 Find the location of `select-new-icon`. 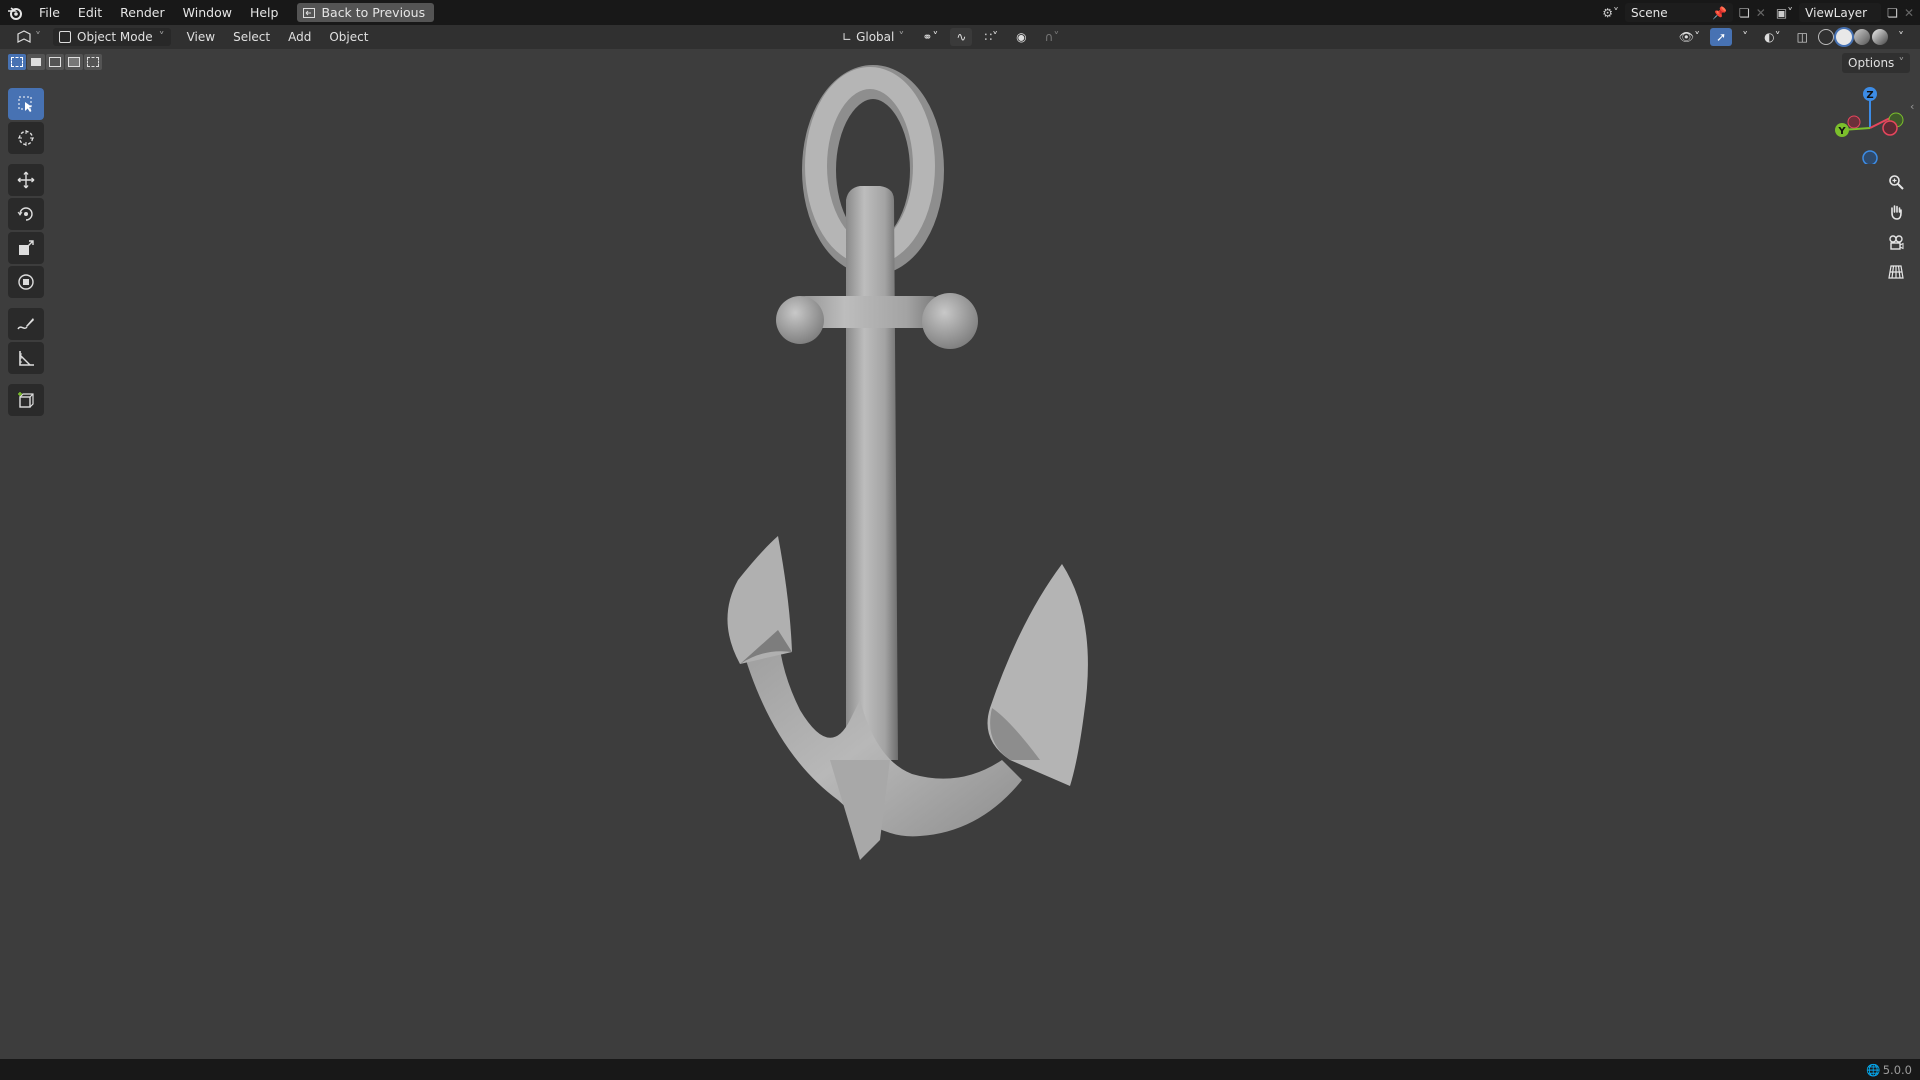

select-new-icon is located at coordinates (17, 62).